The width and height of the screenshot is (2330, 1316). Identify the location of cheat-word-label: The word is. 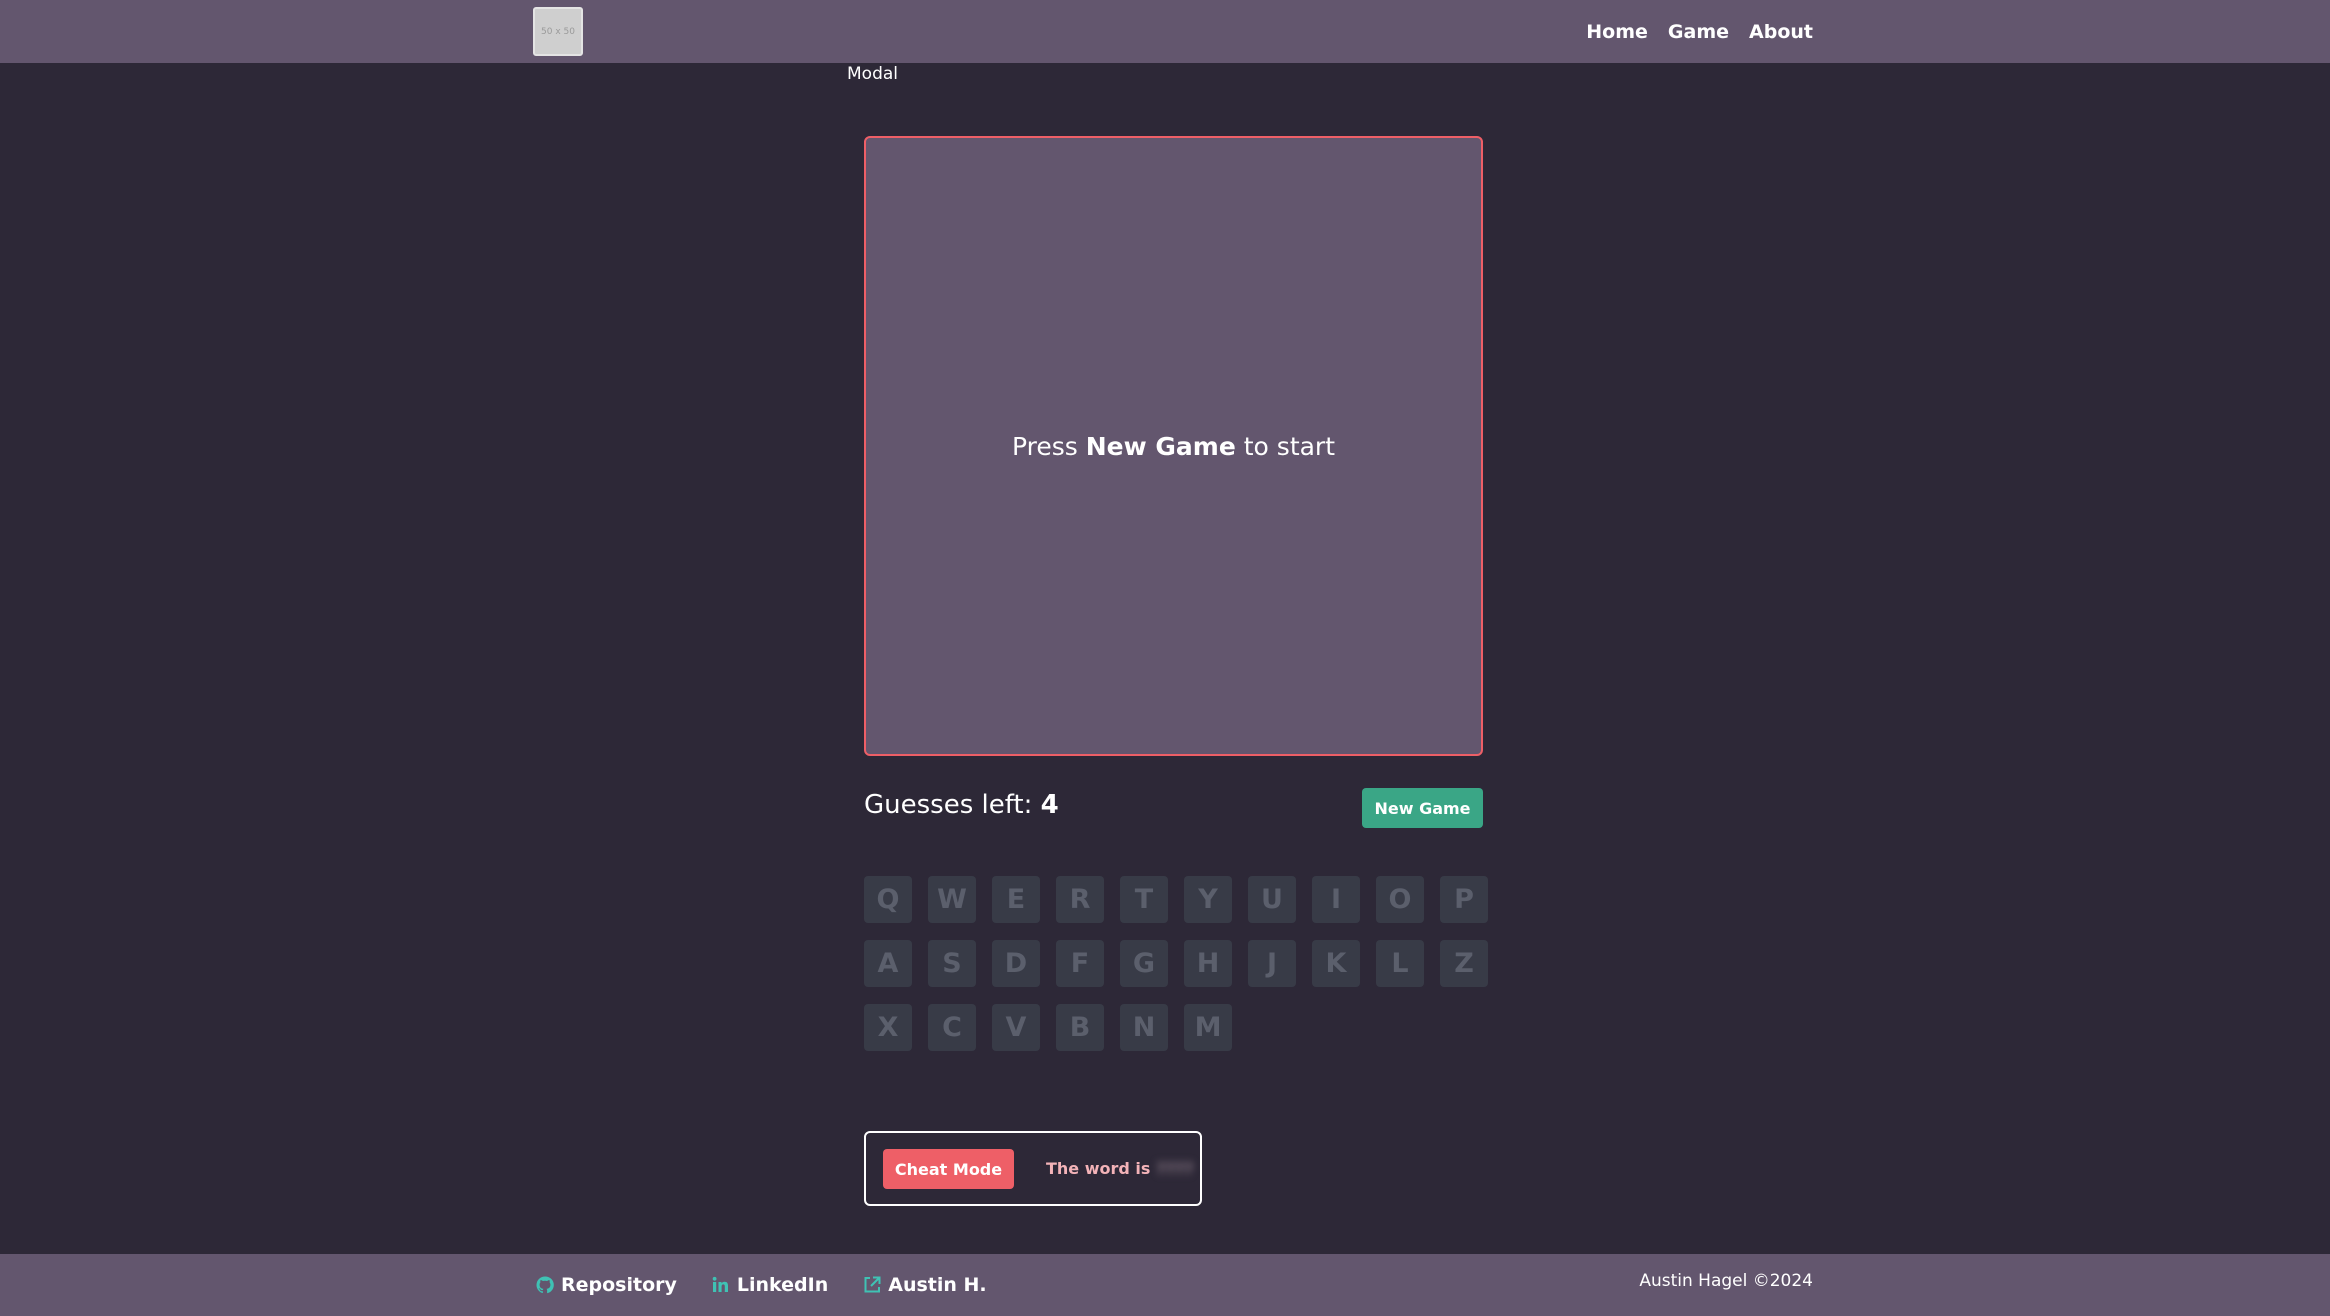
(1098, 1168).